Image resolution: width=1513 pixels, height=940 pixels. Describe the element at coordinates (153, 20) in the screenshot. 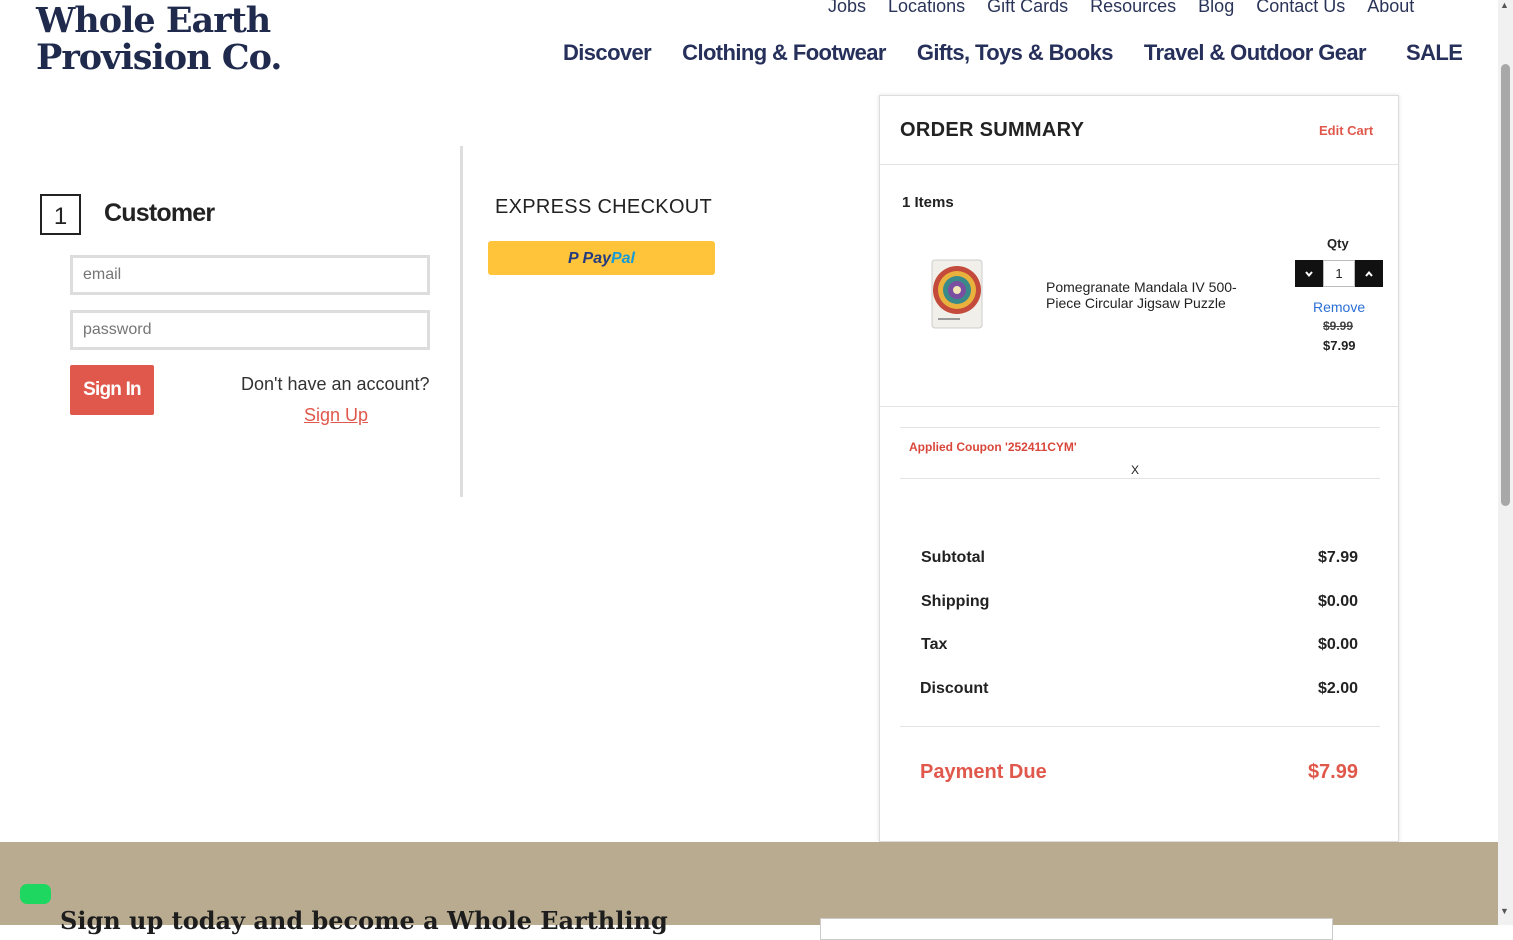

I see `brand-line-1: Whole Earth` at that location.